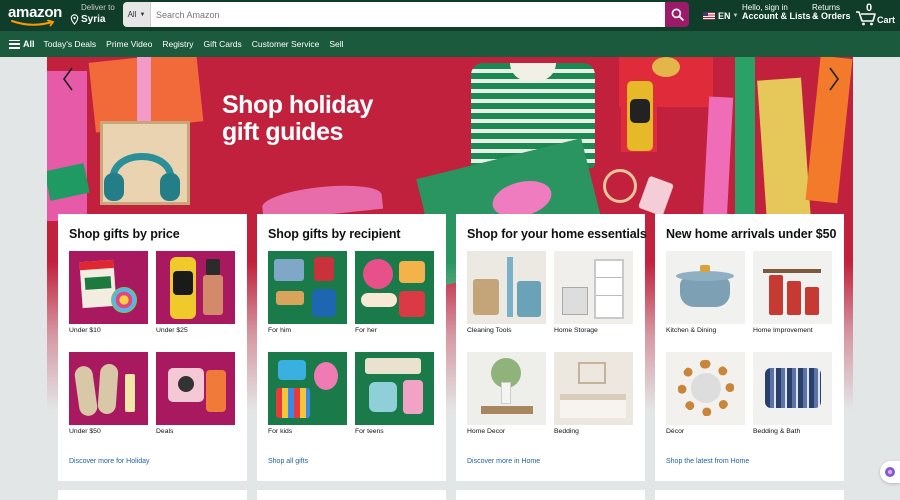 Image resolution: width=900 pixels, height=500 pixels. Describe the element at coordinates (666, 67) in the screenshot. I see `gold-bow` at that location.